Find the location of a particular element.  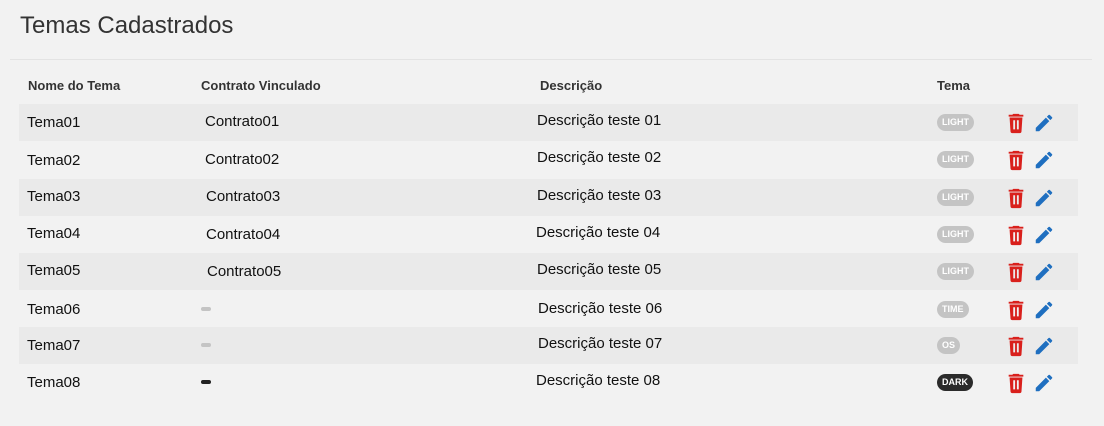

cell-description: Descrição teste 04 is located at coordinates (598, 232).